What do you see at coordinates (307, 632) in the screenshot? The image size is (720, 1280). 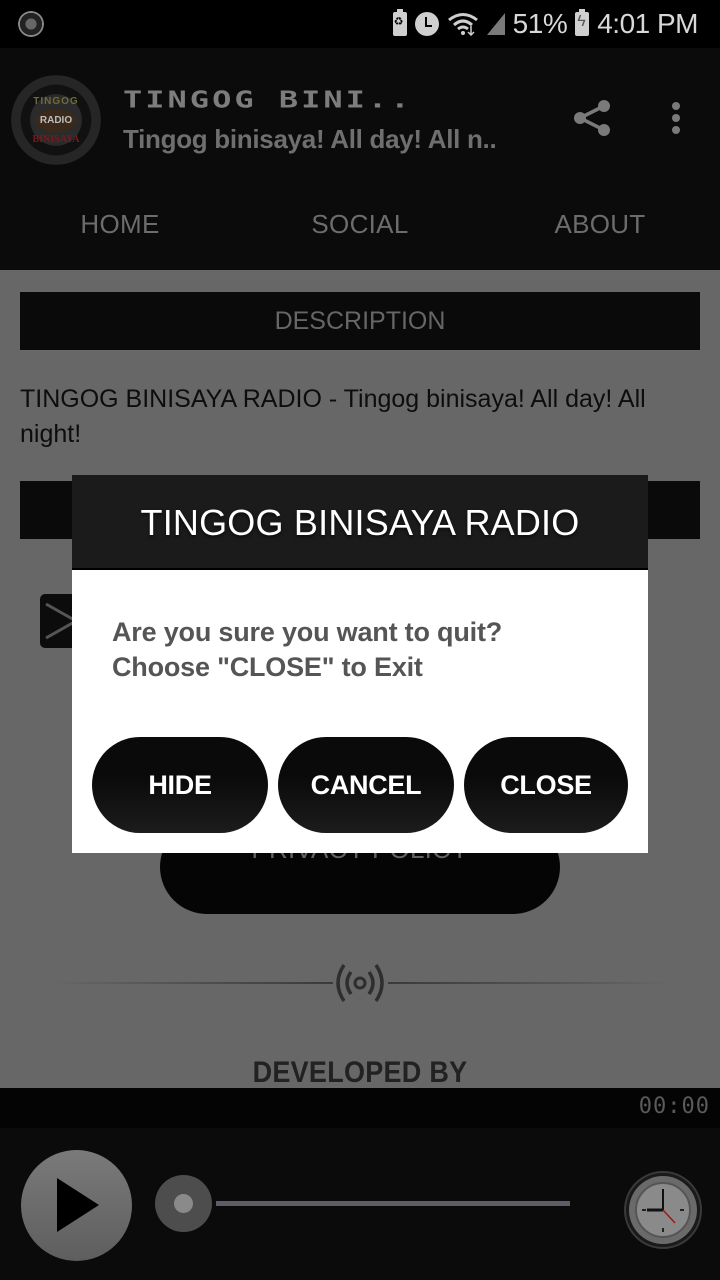 I see `dialog-message-line1: Are you sure you want to quit?` at bounding box center [307, 632].